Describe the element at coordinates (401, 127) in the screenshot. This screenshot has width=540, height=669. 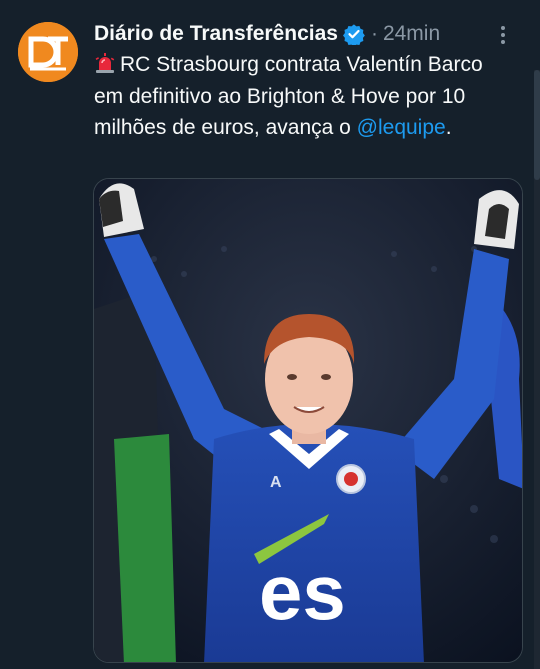
I see `mention-link: @lequipe` at that location.